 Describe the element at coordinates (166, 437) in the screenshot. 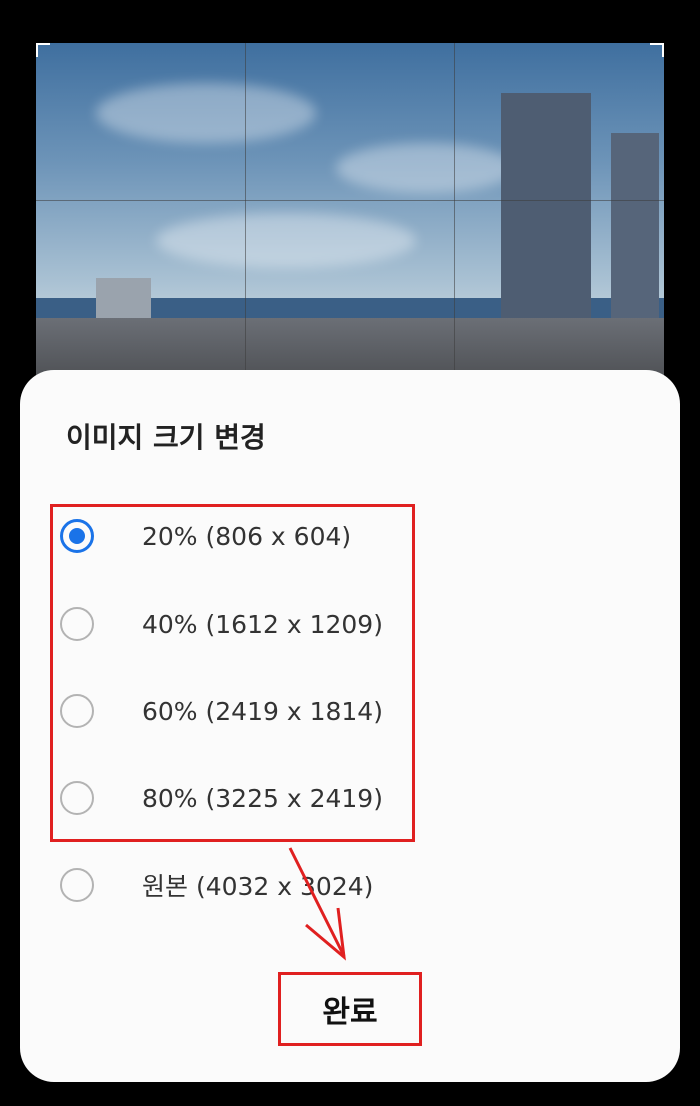

I see `dialog-title: 이미지 크기 변경` at that location.